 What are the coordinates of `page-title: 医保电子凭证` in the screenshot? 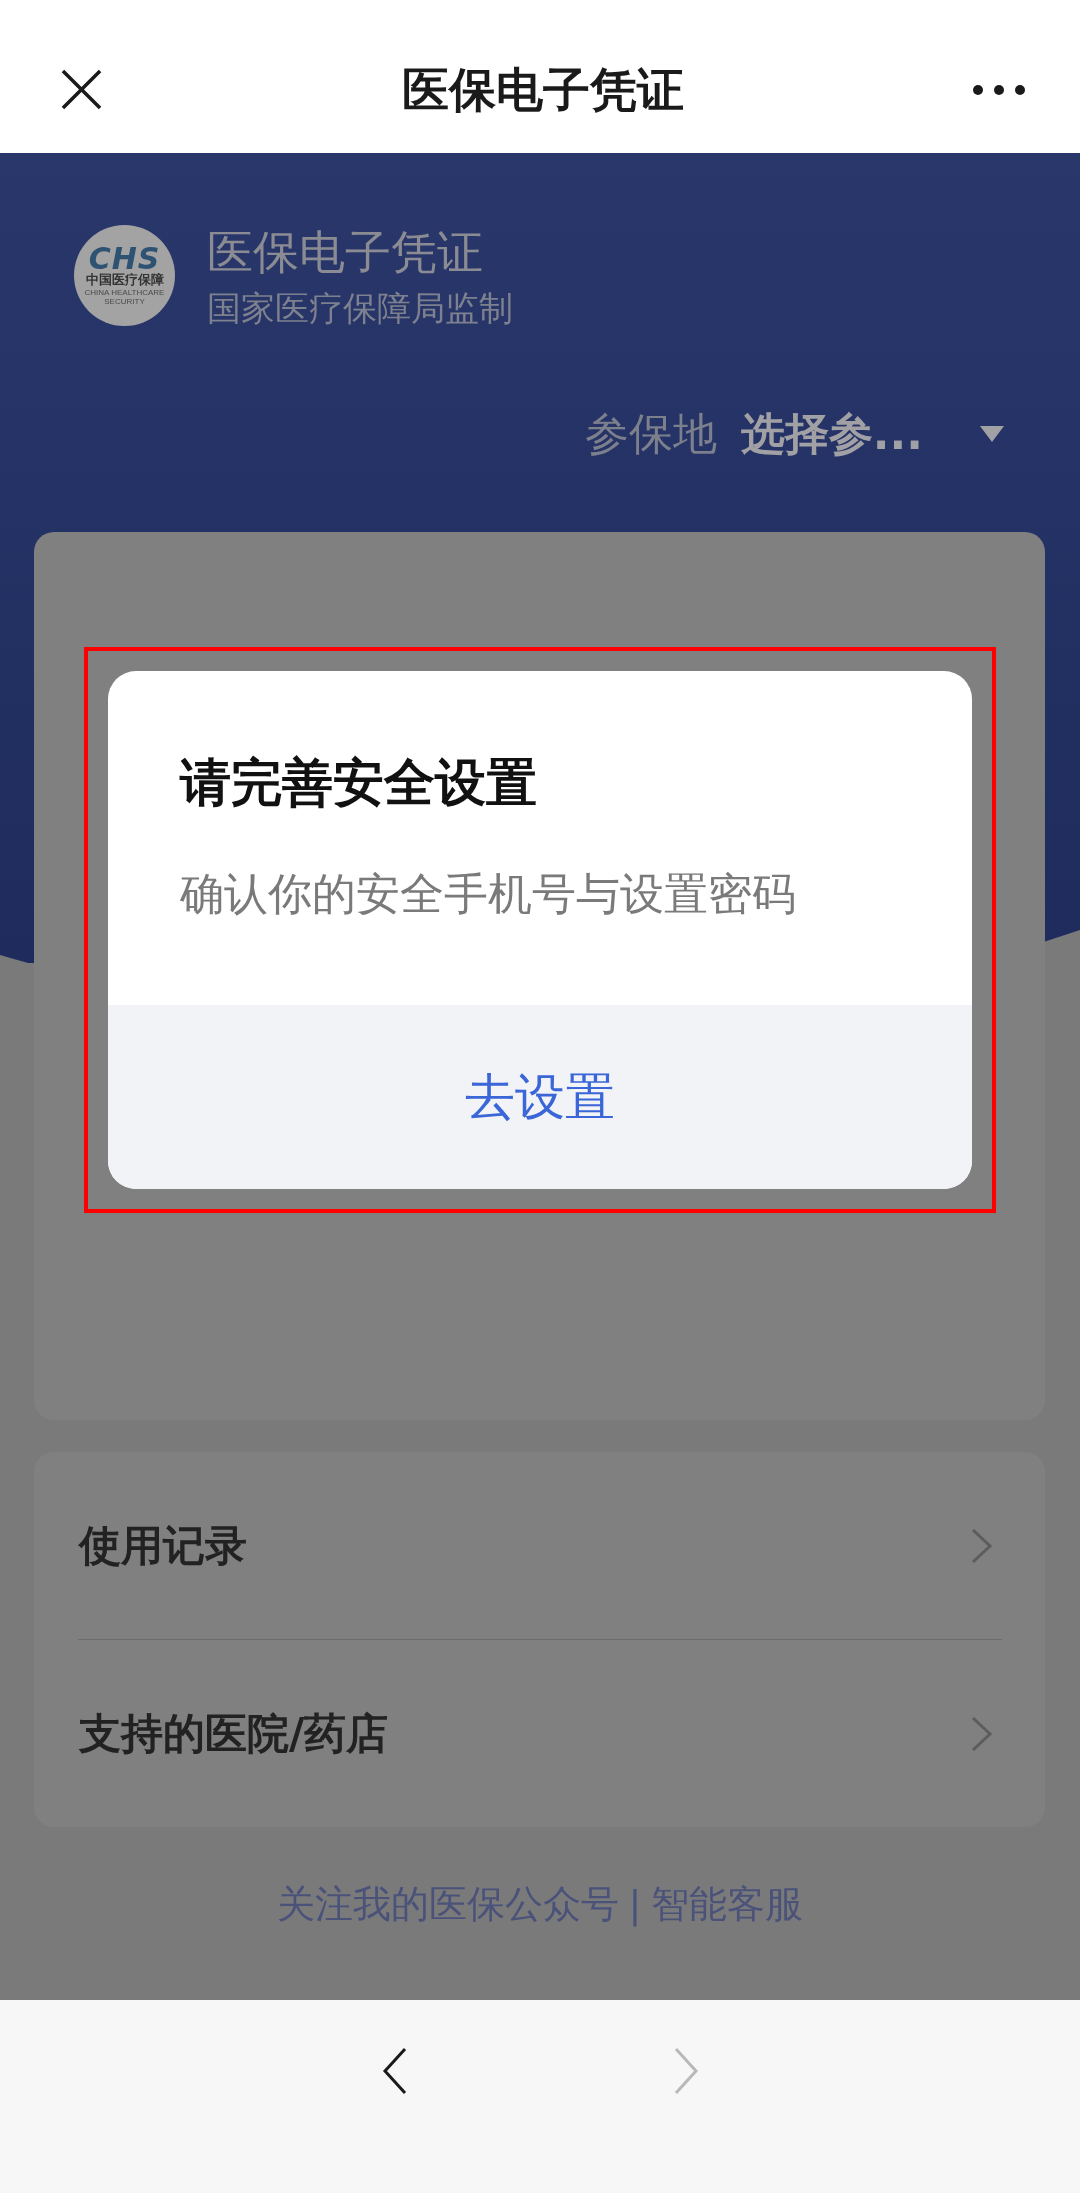 It's located at (543, 89).